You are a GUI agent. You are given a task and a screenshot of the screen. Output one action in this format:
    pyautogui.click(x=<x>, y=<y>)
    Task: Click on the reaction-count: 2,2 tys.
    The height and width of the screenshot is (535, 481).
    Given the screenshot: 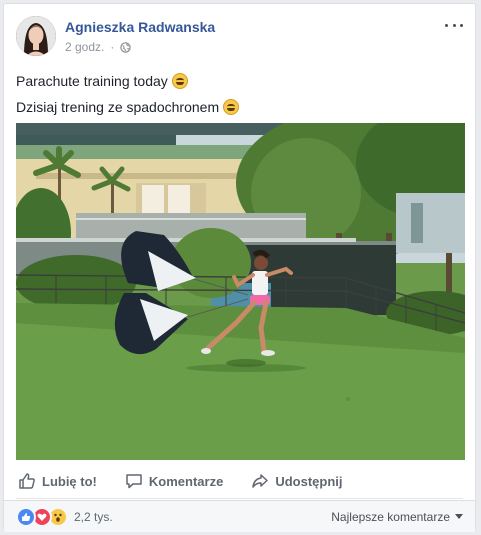 What is the action you would take?
    pyautogui.click(x=93, y=517)
    